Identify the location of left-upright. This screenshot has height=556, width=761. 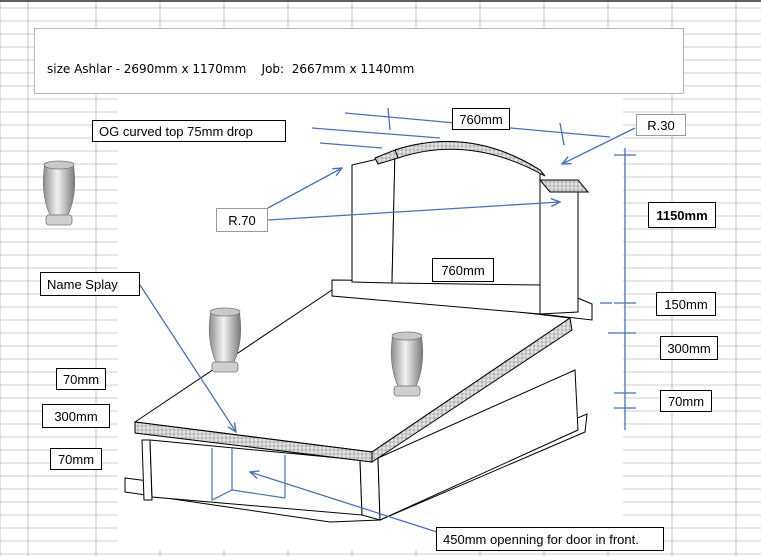
(373, 219).